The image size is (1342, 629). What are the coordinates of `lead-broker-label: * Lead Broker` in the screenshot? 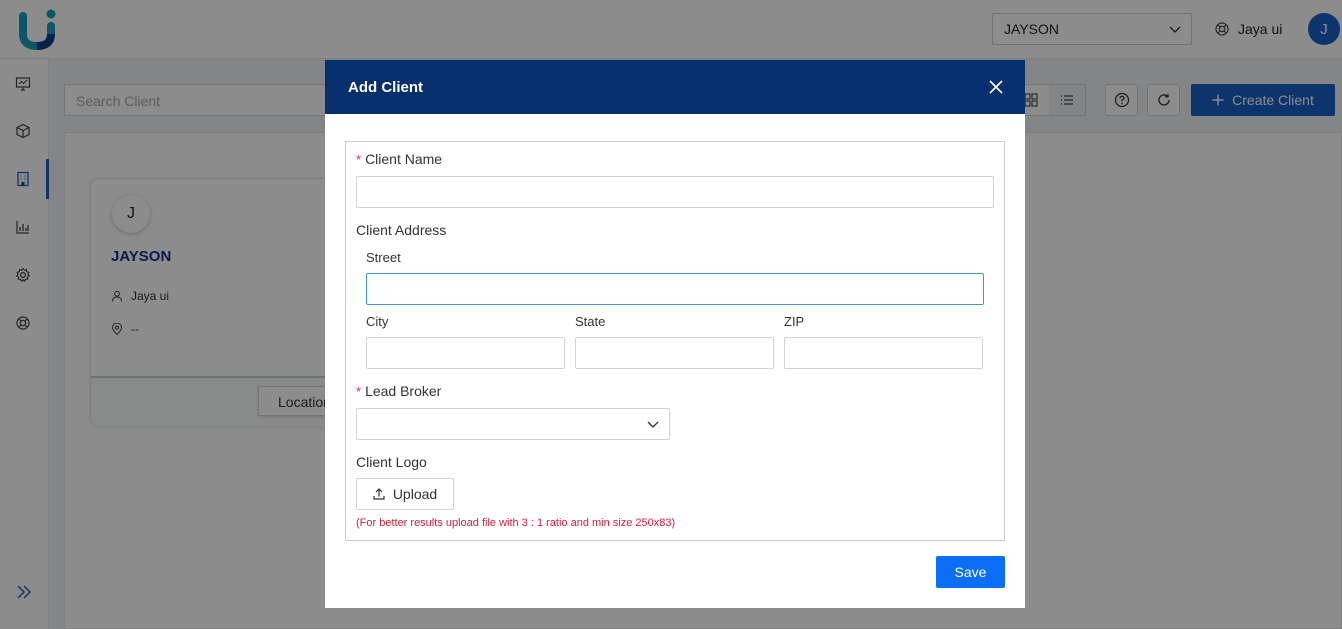 It's located at (398, 391).